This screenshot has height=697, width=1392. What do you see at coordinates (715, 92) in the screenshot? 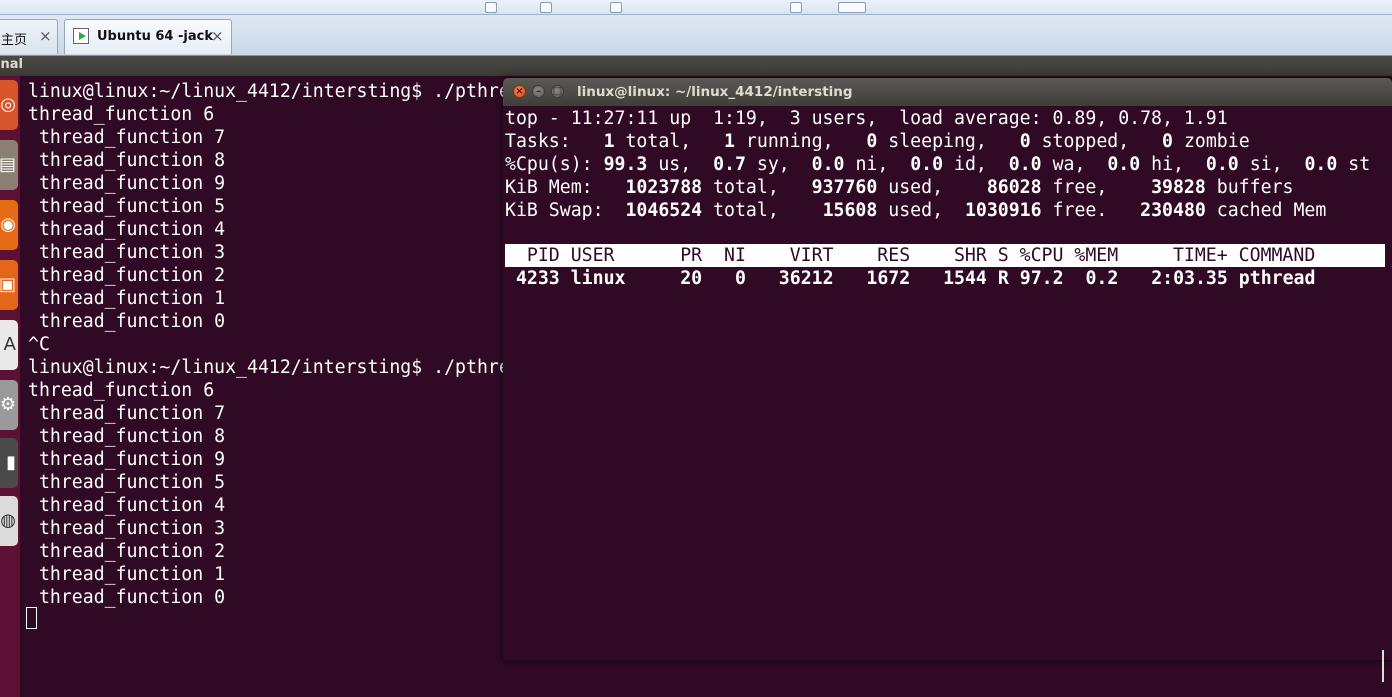
I see `window-title: linux@linux: ~/linux_4412/intersting` at bounding box center [715, 92].